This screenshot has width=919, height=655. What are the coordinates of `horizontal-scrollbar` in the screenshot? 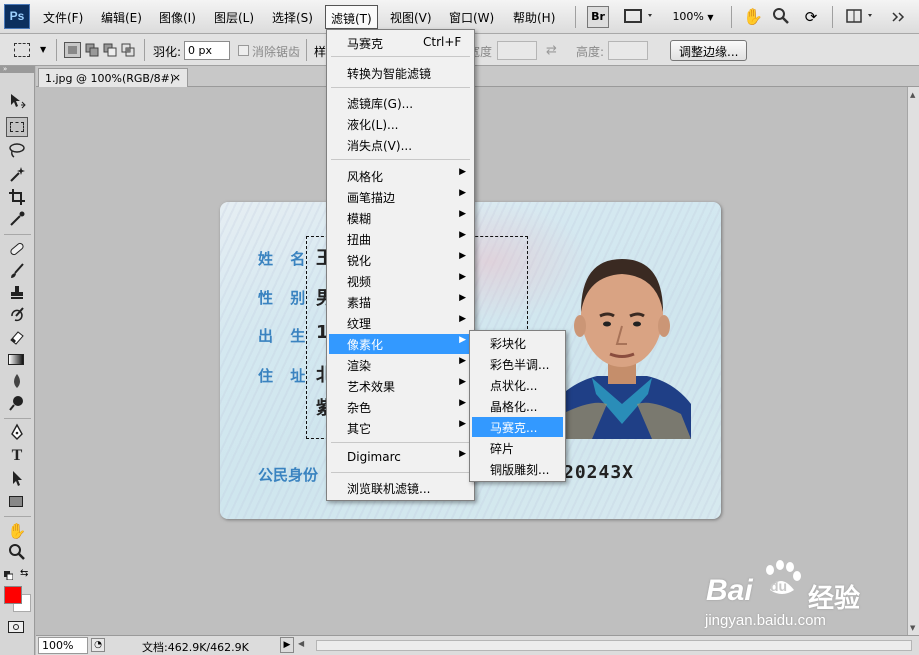 It's located at (614, 645).